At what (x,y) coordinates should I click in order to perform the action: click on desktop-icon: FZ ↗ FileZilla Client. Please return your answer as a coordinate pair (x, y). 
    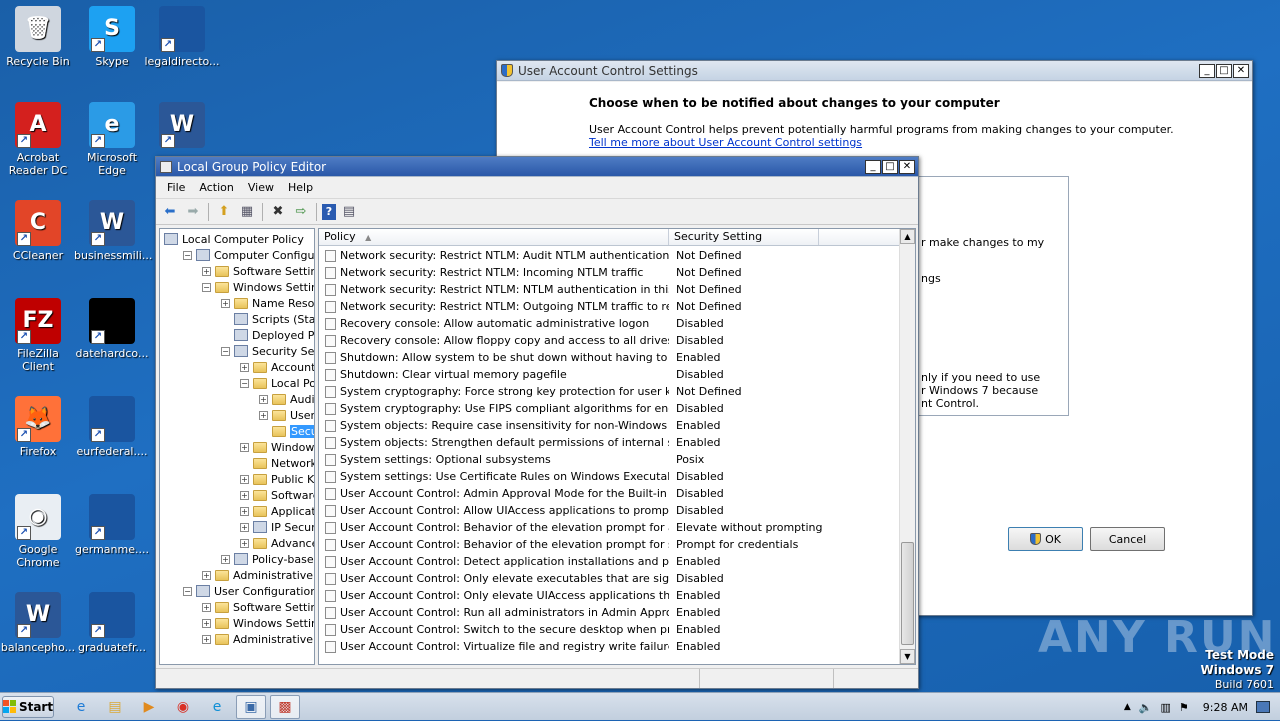
    Looking at the image, I should click on (38, 335).